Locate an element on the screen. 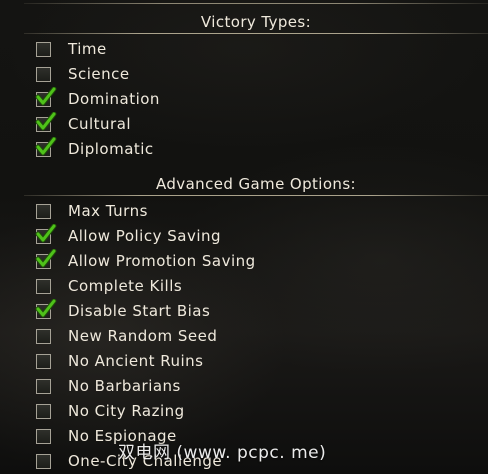 The height and width of the screenshot is (474, 488). advanced-options-header: Advanced Game Options: is located at coordinates (256, 184).